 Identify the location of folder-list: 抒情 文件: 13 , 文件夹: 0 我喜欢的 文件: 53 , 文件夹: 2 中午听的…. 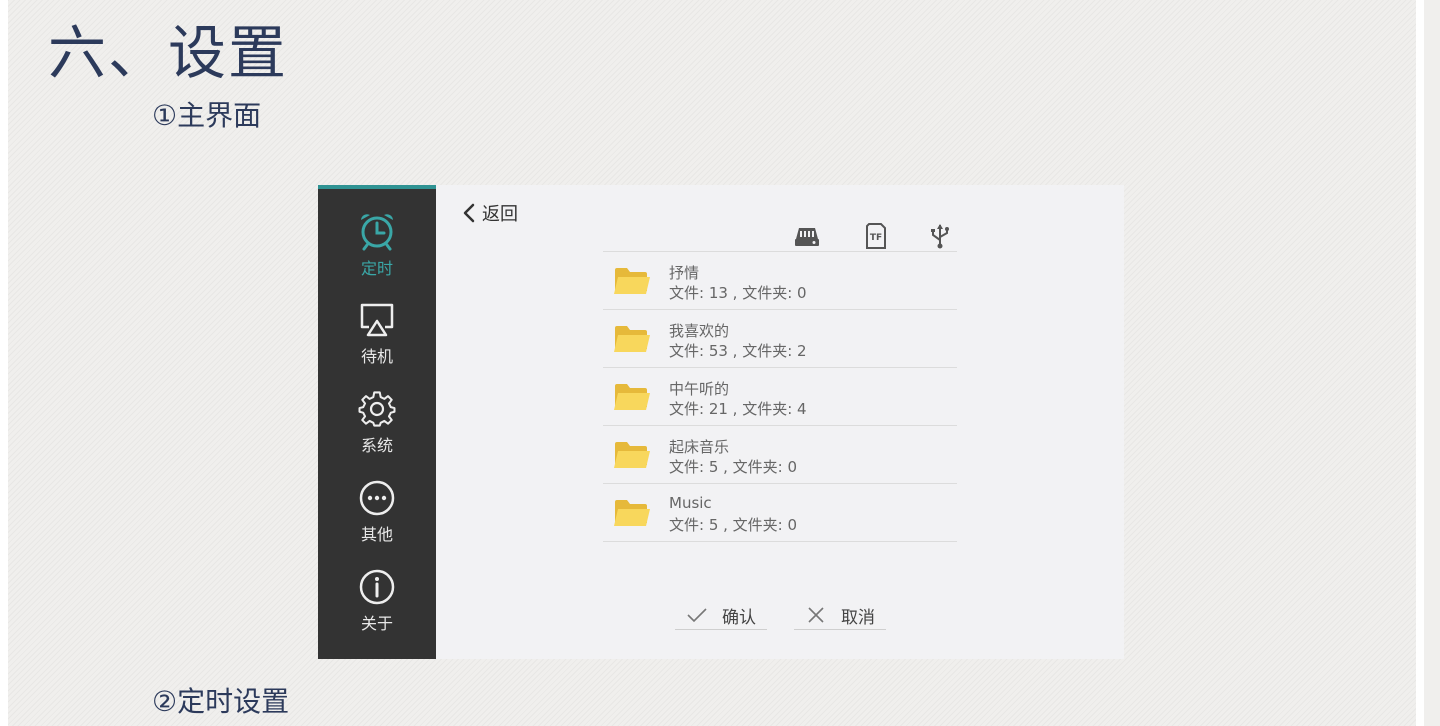
(780, 396).